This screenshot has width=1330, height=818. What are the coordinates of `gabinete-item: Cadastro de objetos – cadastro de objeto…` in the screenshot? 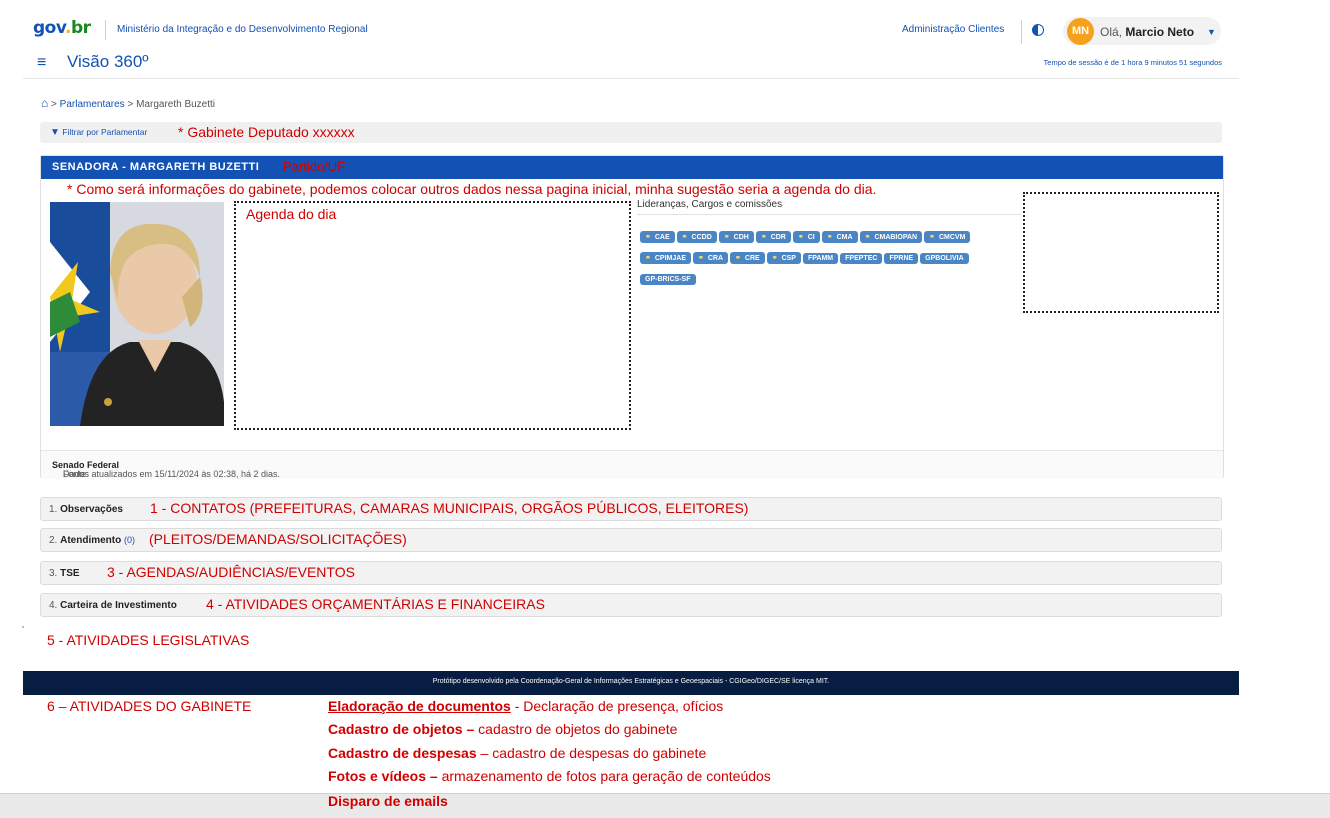 It's located at (503, 729).